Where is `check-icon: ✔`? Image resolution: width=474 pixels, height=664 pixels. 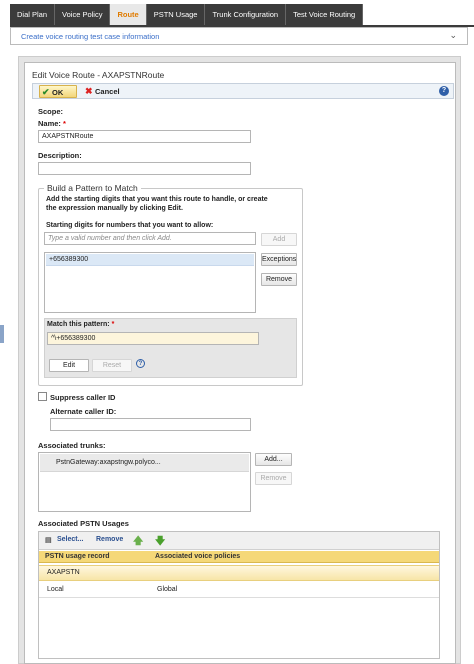
check-icon: ✔ is located at coordinates (46, 92).